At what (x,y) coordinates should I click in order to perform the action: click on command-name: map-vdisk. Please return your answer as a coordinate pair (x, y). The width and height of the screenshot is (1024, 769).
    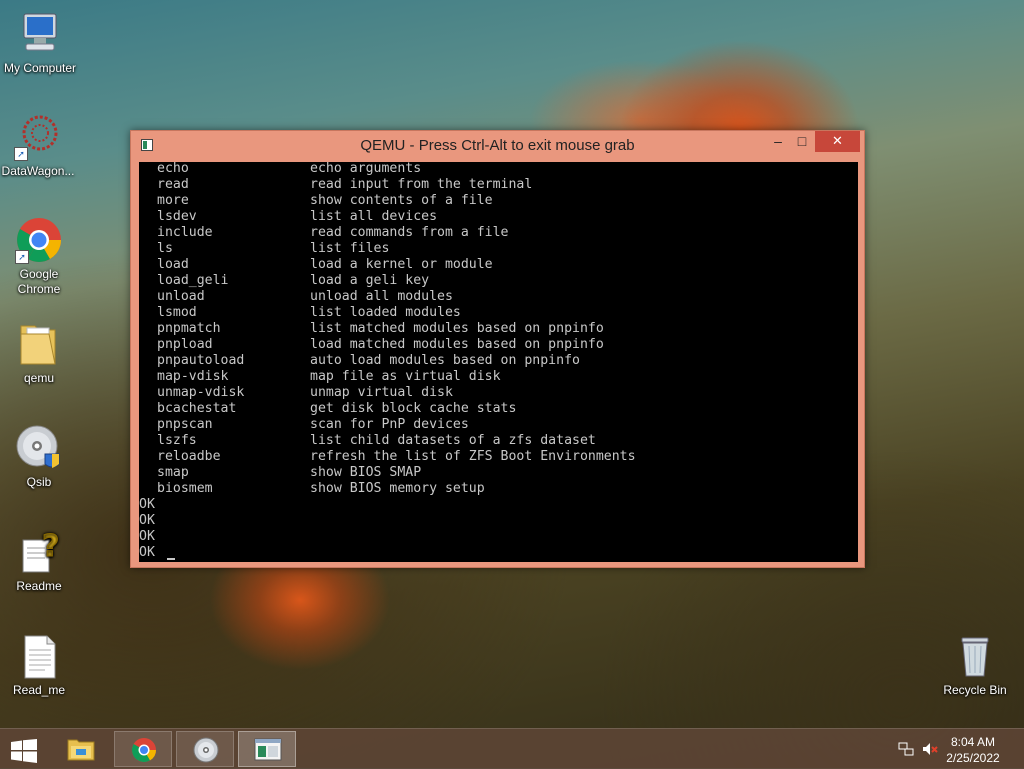
    Looking at the image, I should click on (193, 376).